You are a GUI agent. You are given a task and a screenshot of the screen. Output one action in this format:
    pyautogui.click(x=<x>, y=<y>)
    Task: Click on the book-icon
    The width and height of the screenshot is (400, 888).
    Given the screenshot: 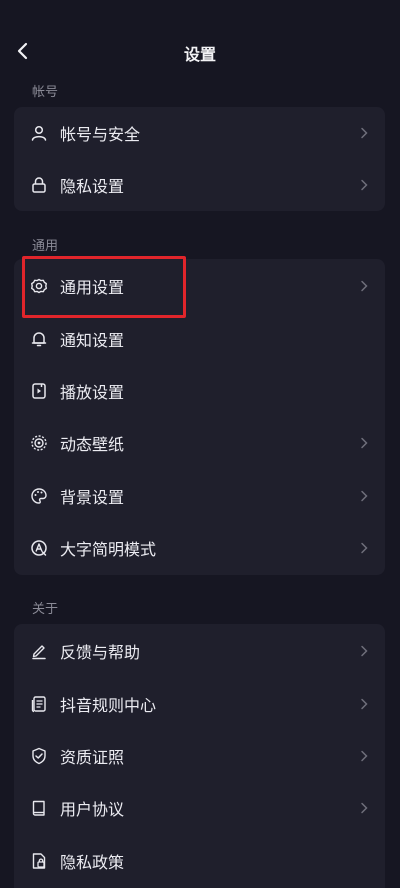 What is the action you would take?
    pyautogui.click(x=39, y=808)
    